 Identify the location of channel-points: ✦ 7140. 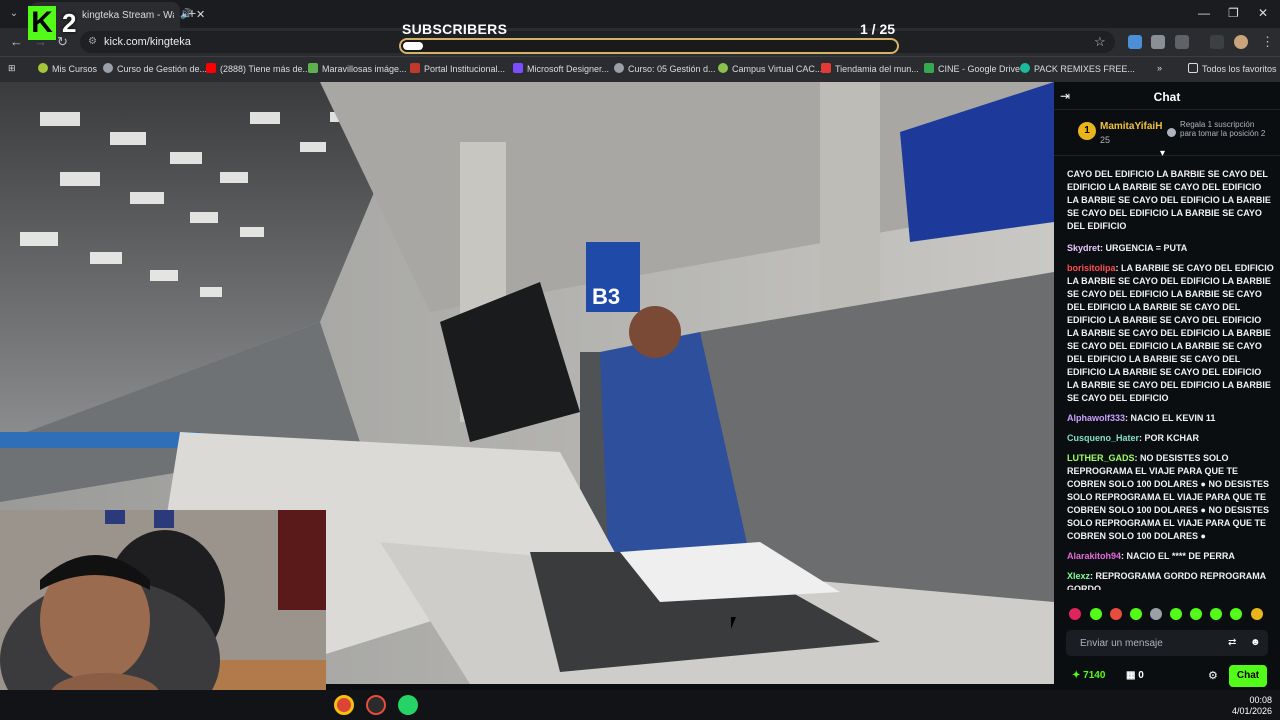
(1088, 675).